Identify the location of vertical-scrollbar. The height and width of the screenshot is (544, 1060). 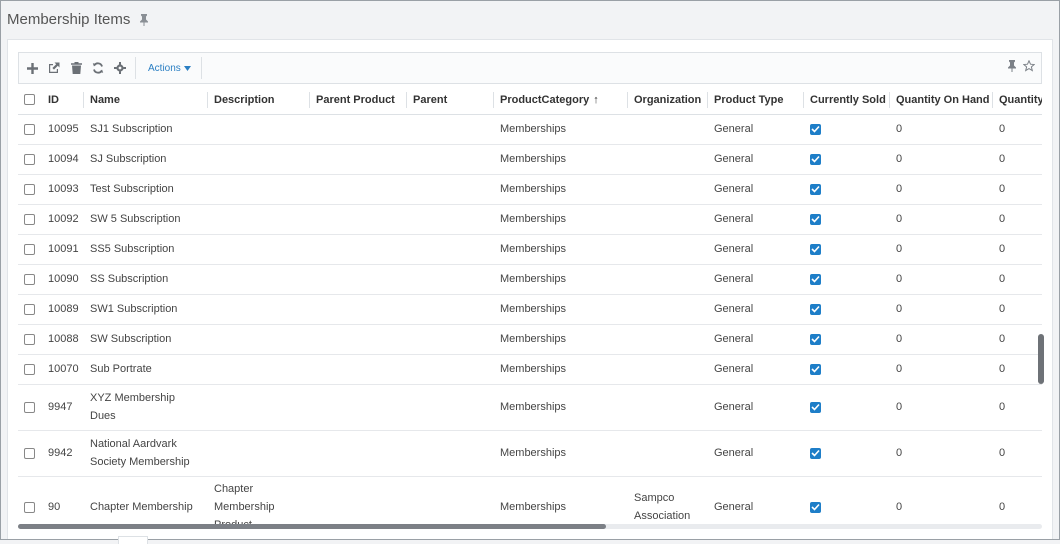
(1041, 330).